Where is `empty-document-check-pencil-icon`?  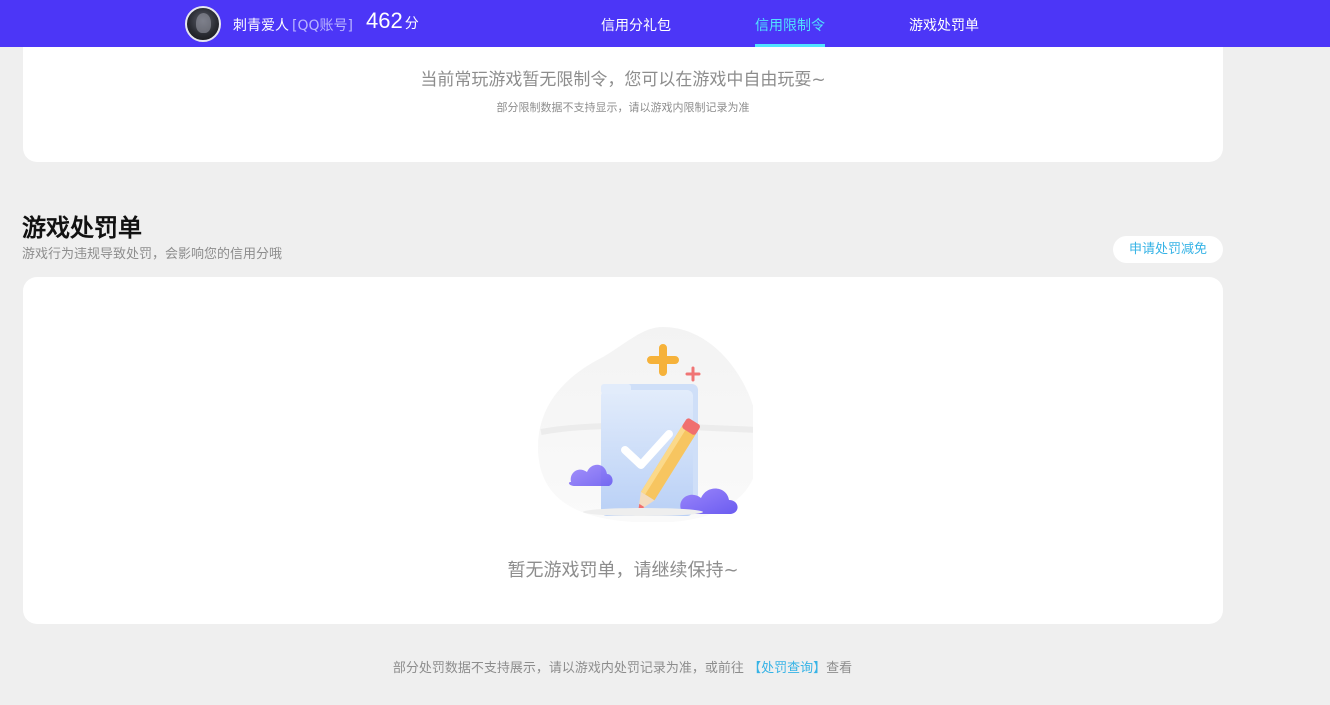
empty-document-check-pencil-icon is located at coordinates (645, 424).